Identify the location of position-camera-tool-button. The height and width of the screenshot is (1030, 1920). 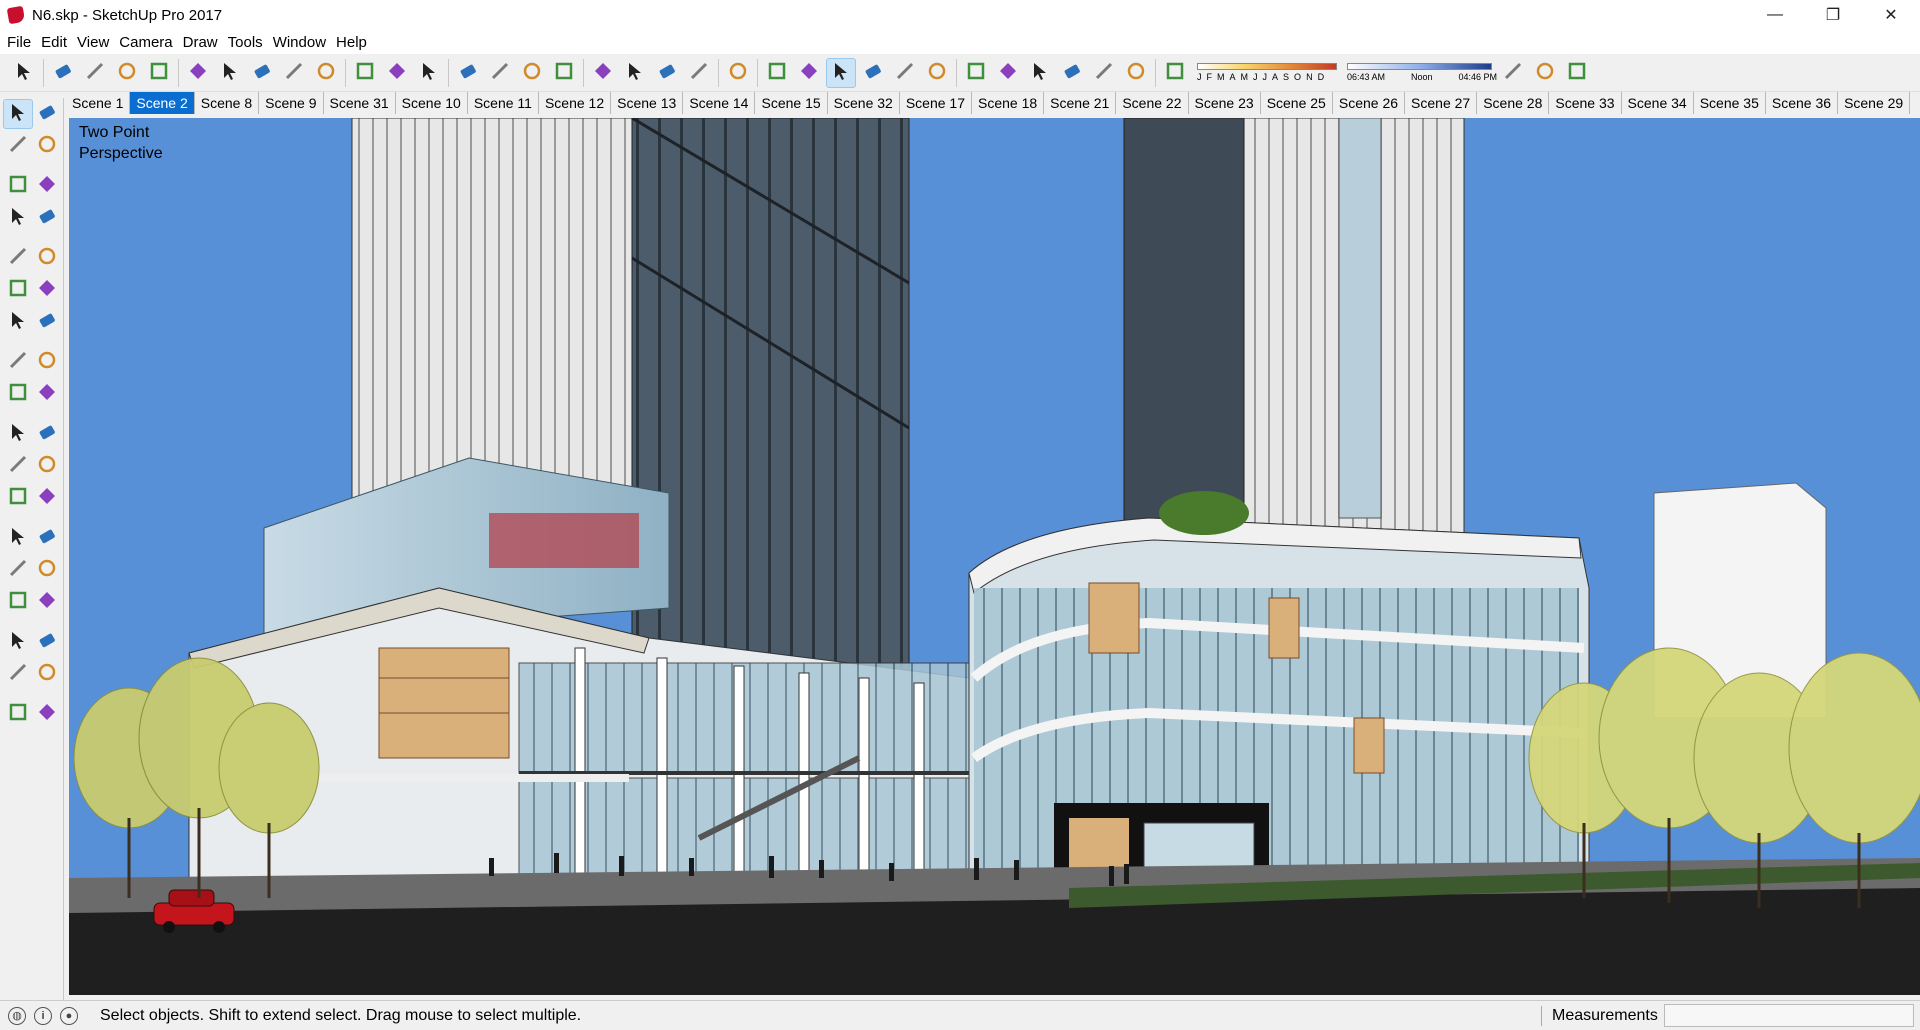
(18, 674).